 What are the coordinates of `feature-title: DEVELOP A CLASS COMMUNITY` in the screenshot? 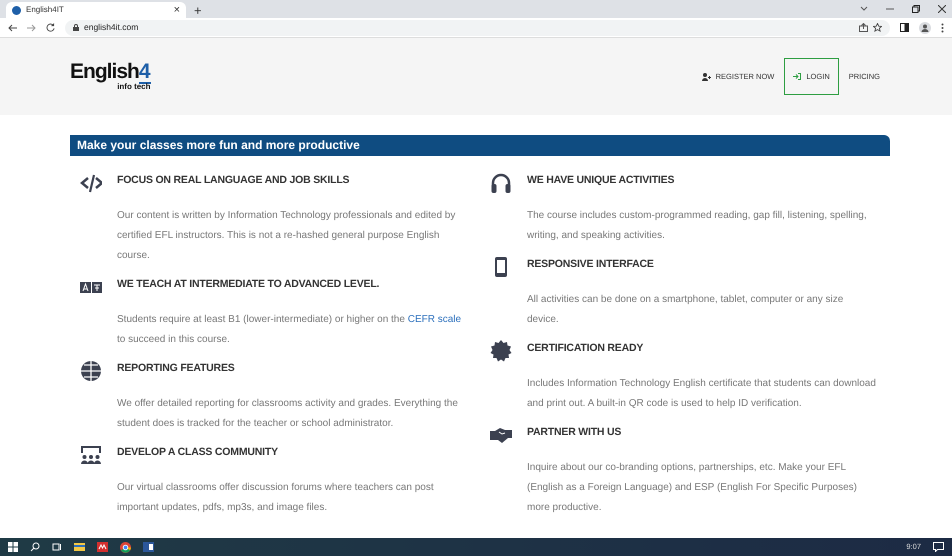 It's located at (198, 452).